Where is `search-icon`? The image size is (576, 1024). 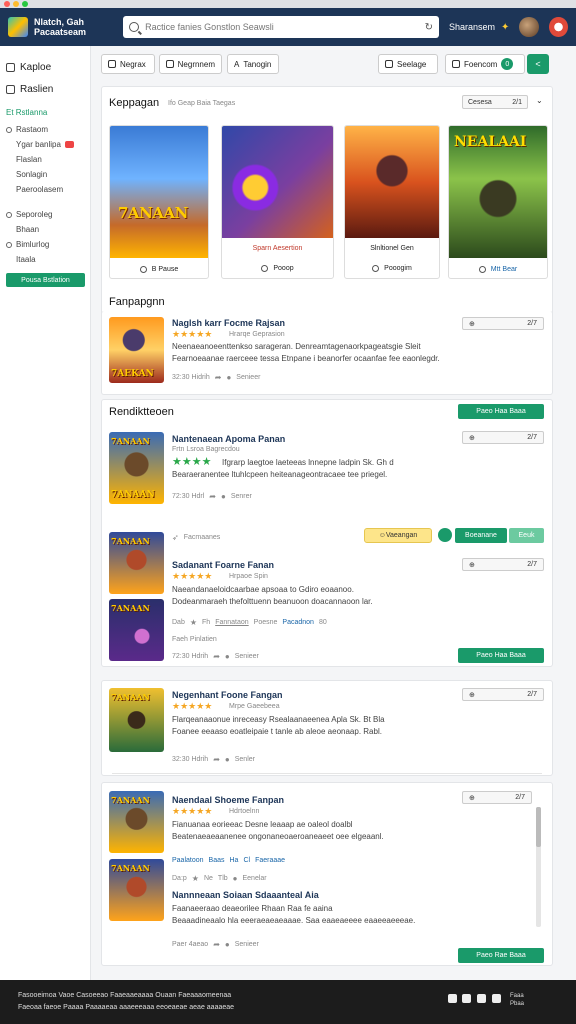
search-icon is located at coordinates (134, 27).